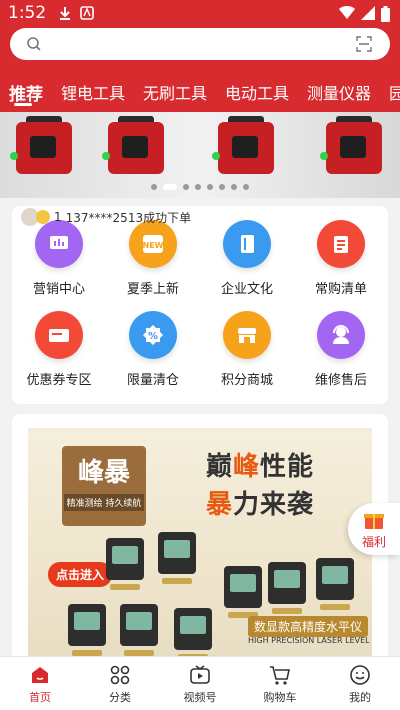 This screenshot has width=400, height=710. Describe the element at coordinates (260, 467) in the screenshot. I see `promo-headline-line1: 巅峰性能` at that location.